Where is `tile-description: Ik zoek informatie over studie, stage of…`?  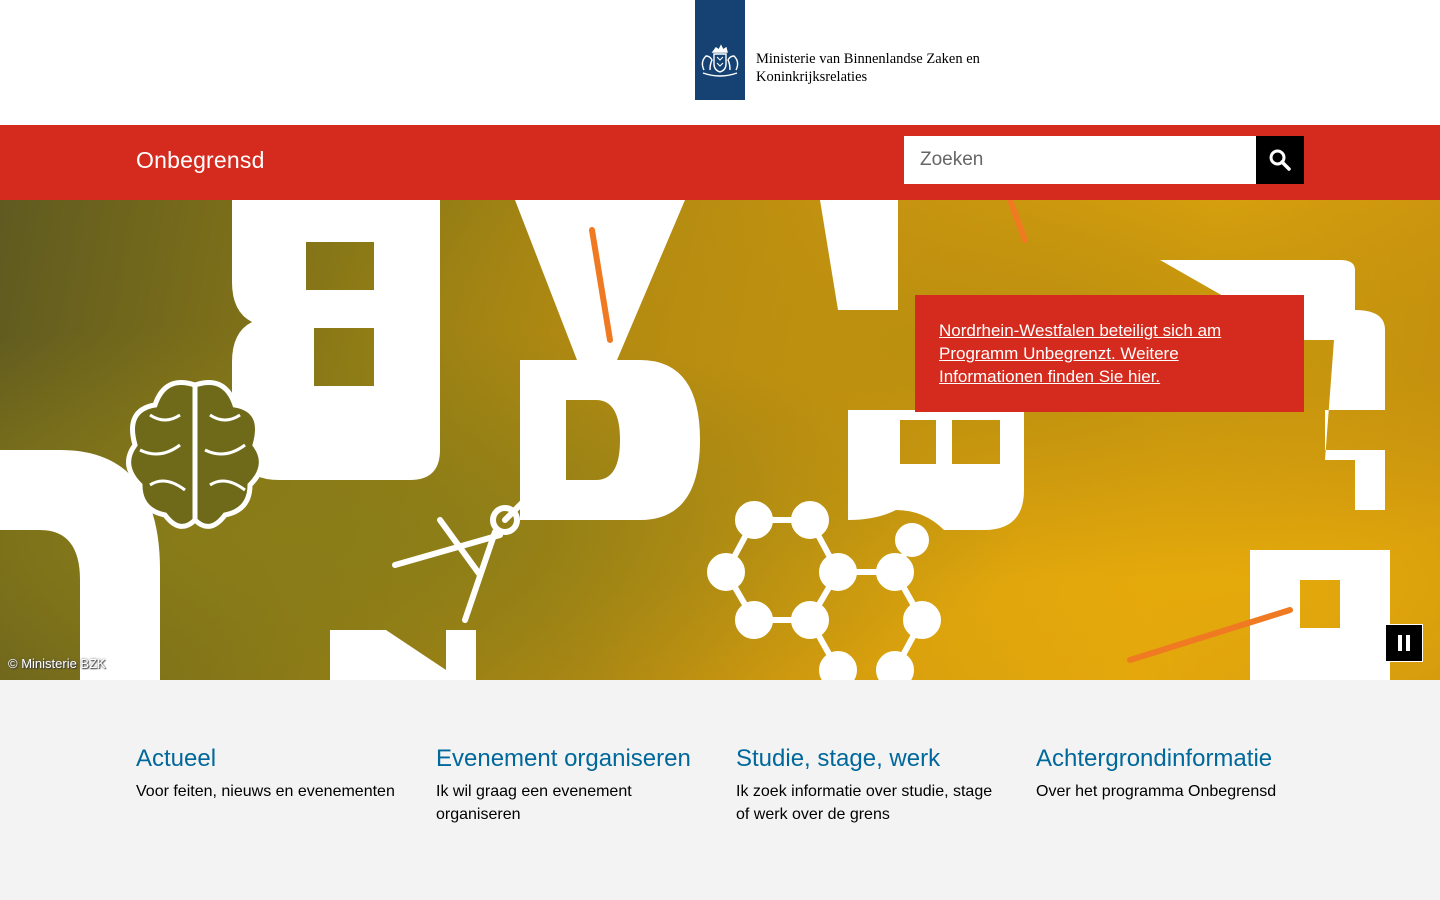
tile-description: Ik zoek informatie over studie, stage of… is located at coordinates (864, 803).